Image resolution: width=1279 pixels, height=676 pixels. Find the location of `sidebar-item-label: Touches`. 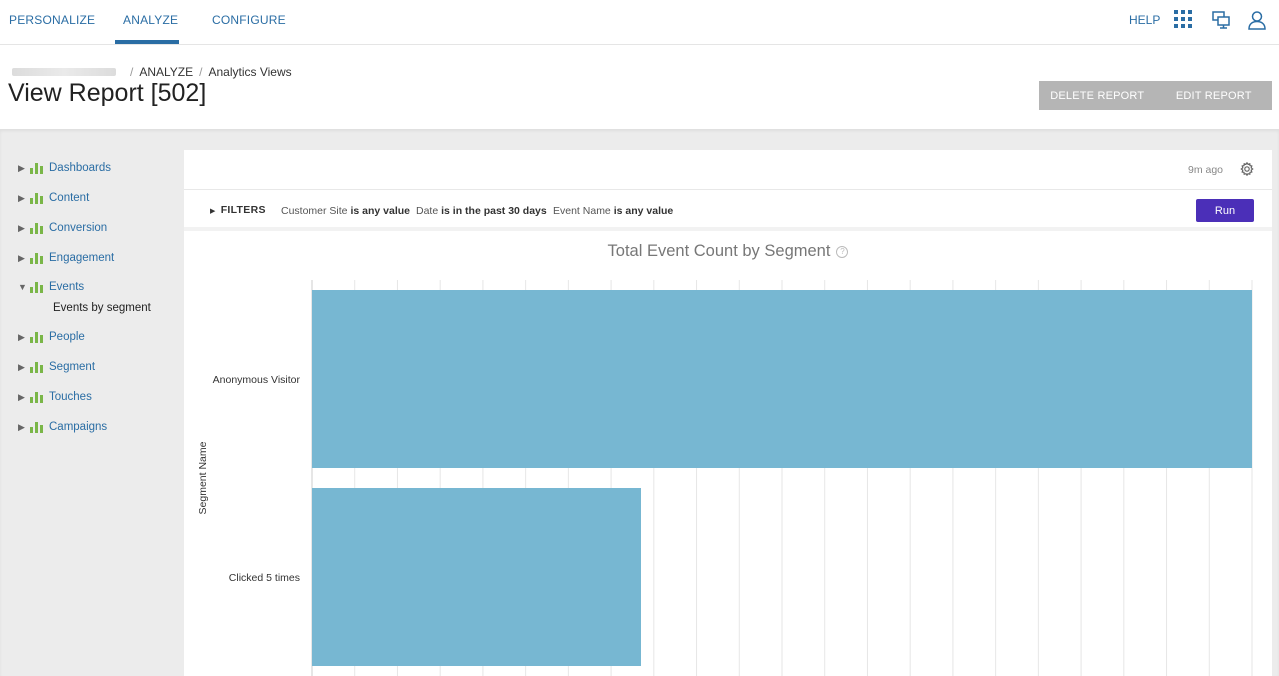

sidebar-item-label: Touches is located at coordinates (70, 397).